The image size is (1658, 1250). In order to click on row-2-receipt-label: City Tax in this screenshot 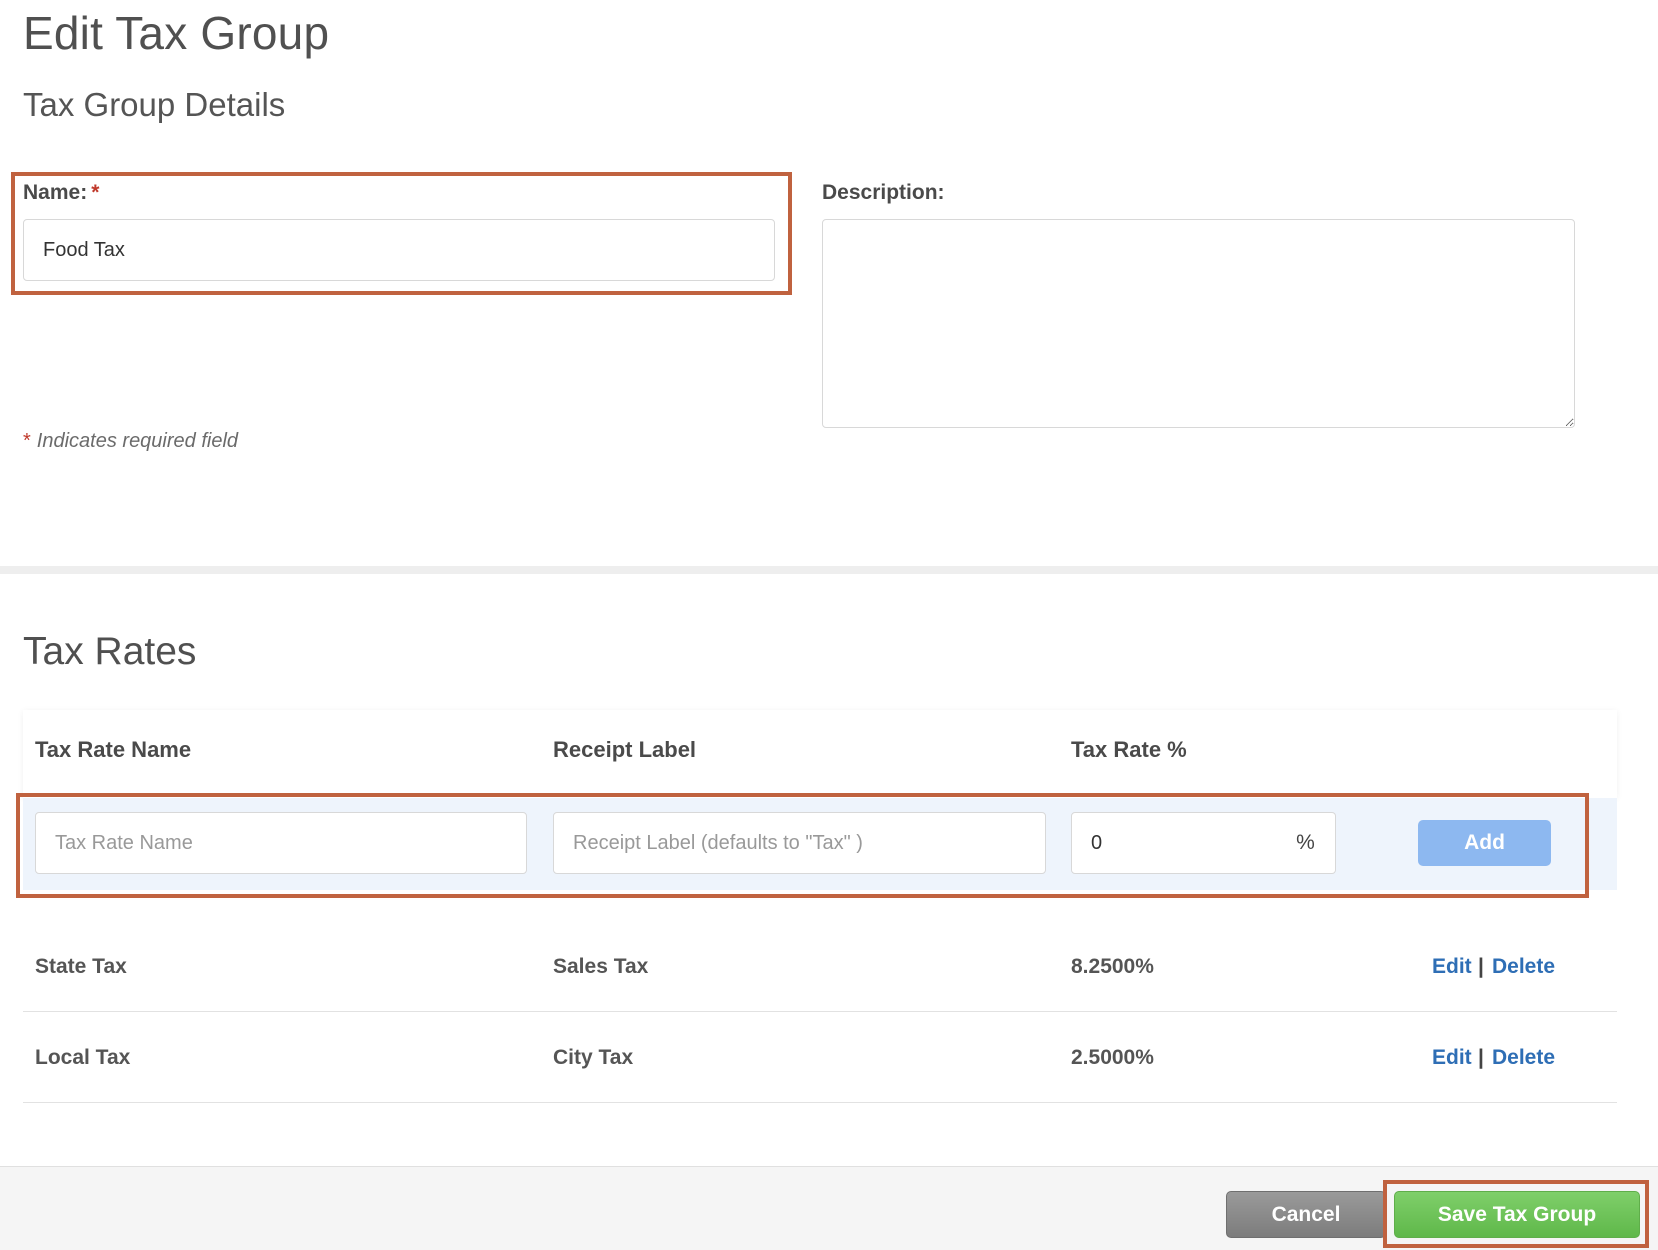, I will do `click(593, 1057)`.